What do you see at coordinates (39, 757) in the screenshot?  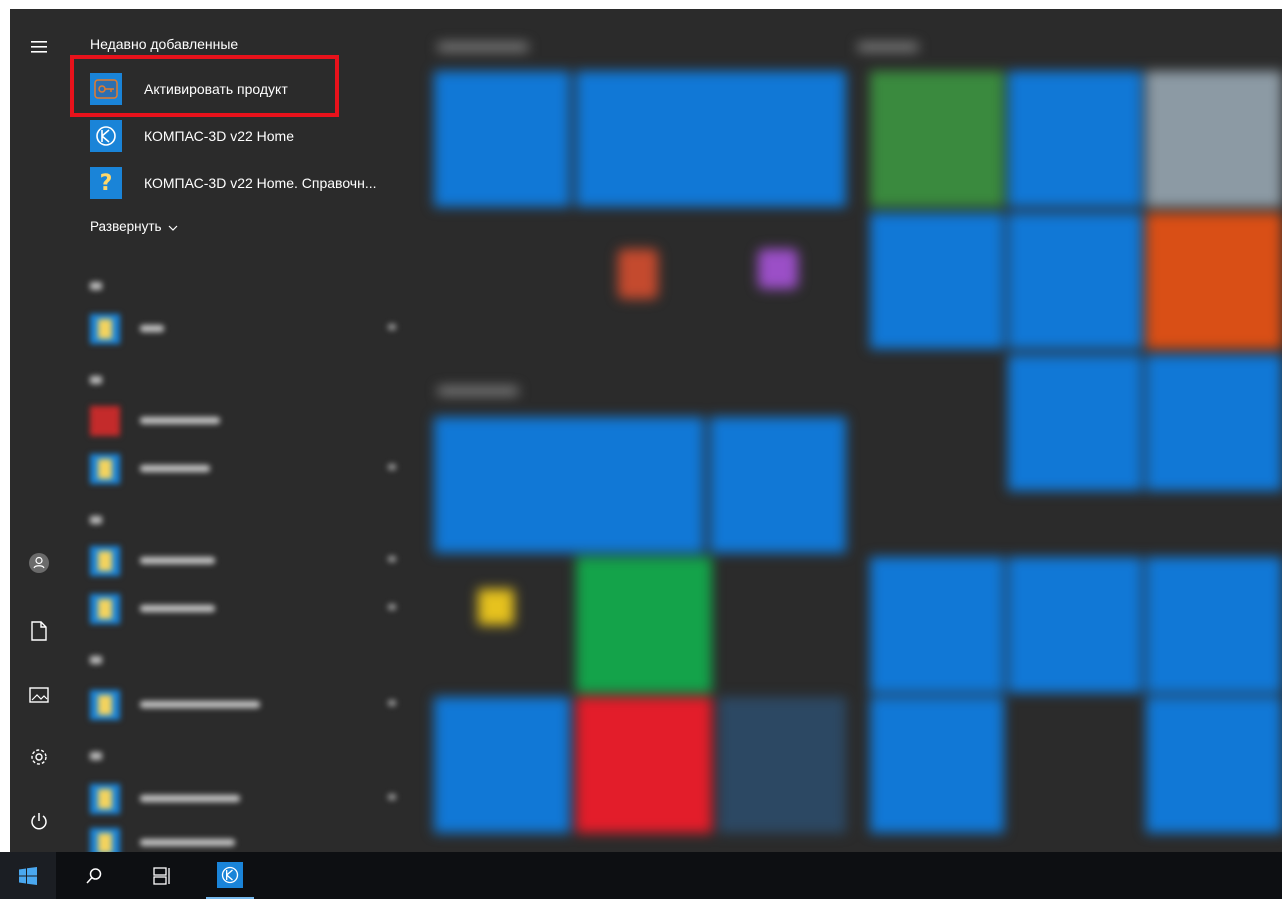 I see `settings-gear-icon` at bounding box center [39, 757].